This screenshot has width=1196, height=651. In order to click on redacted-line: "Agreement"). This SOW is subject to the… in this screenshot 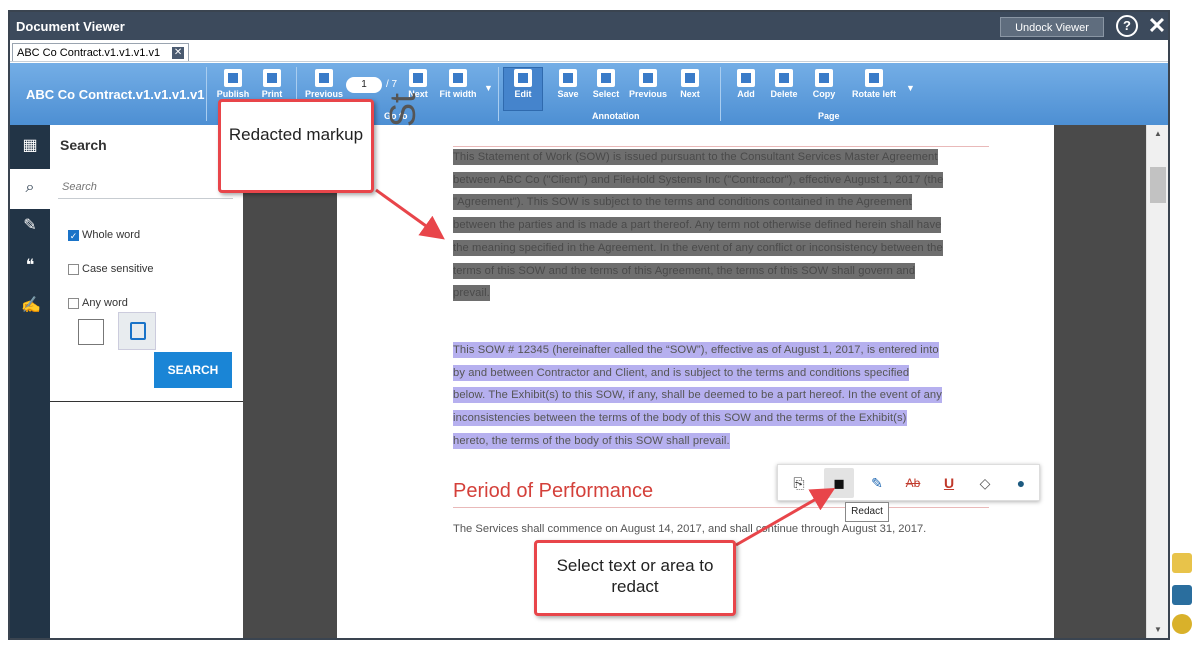, I will do `click(728, 202)`.